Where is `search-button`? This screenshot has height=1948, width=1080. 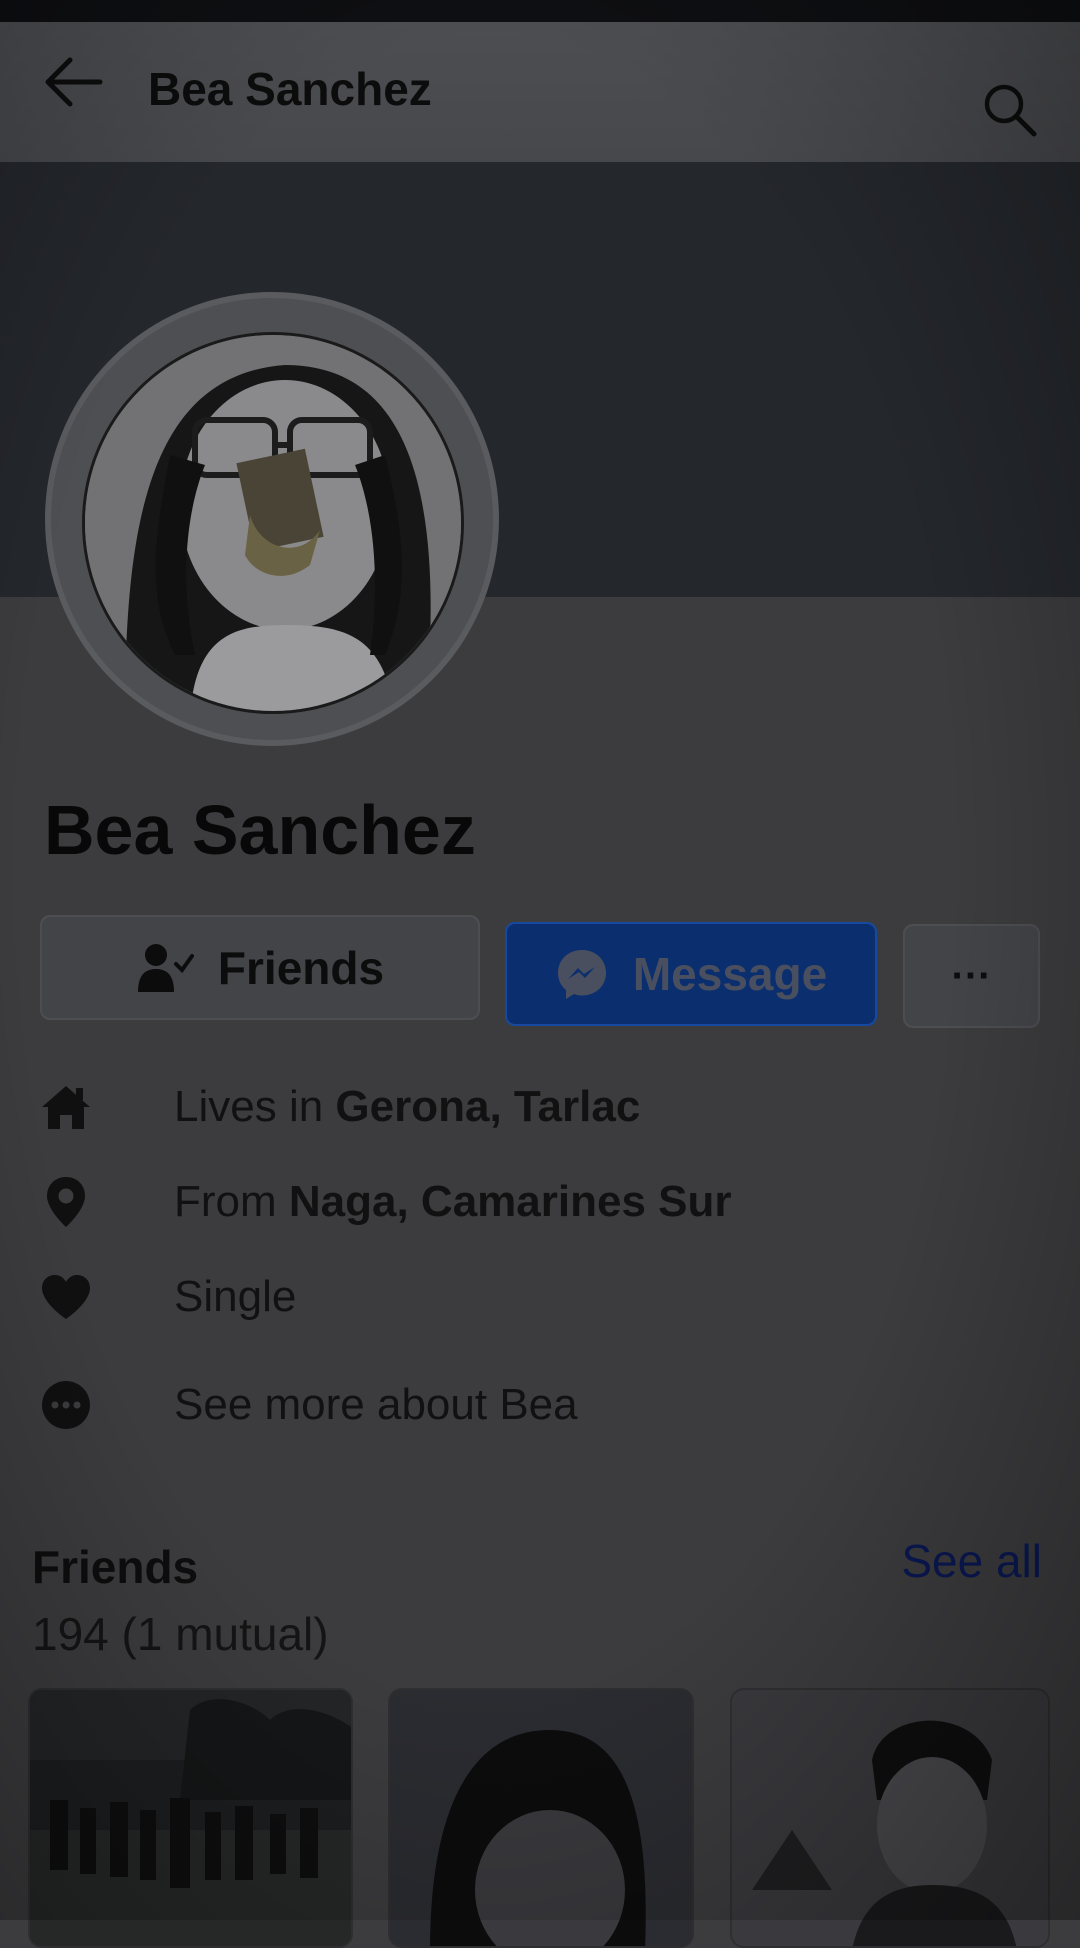 search-button is located at coordinates (1010, 110).